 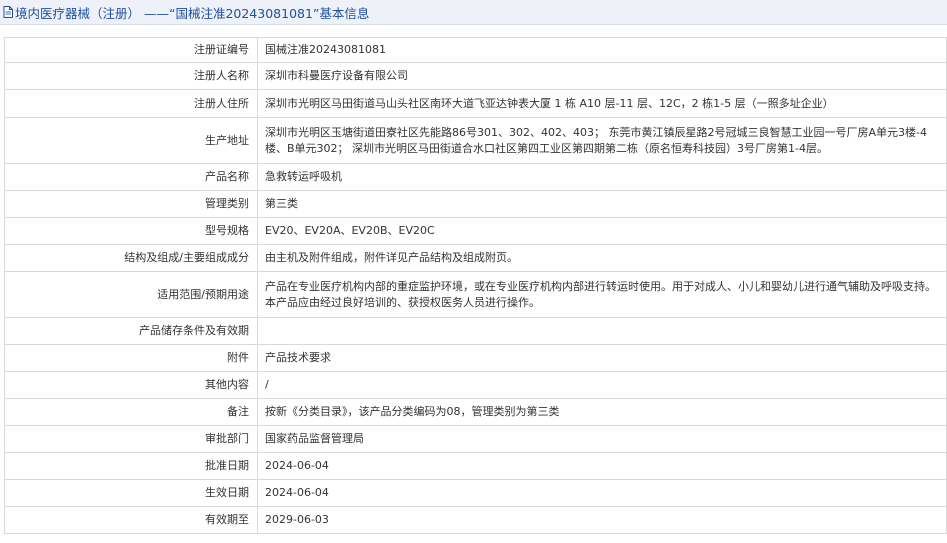 I want to click on table-row: 备注 按新《分类目录》，该产品分类编码为08，管理类别为第三类, so click(x=475, y=412).